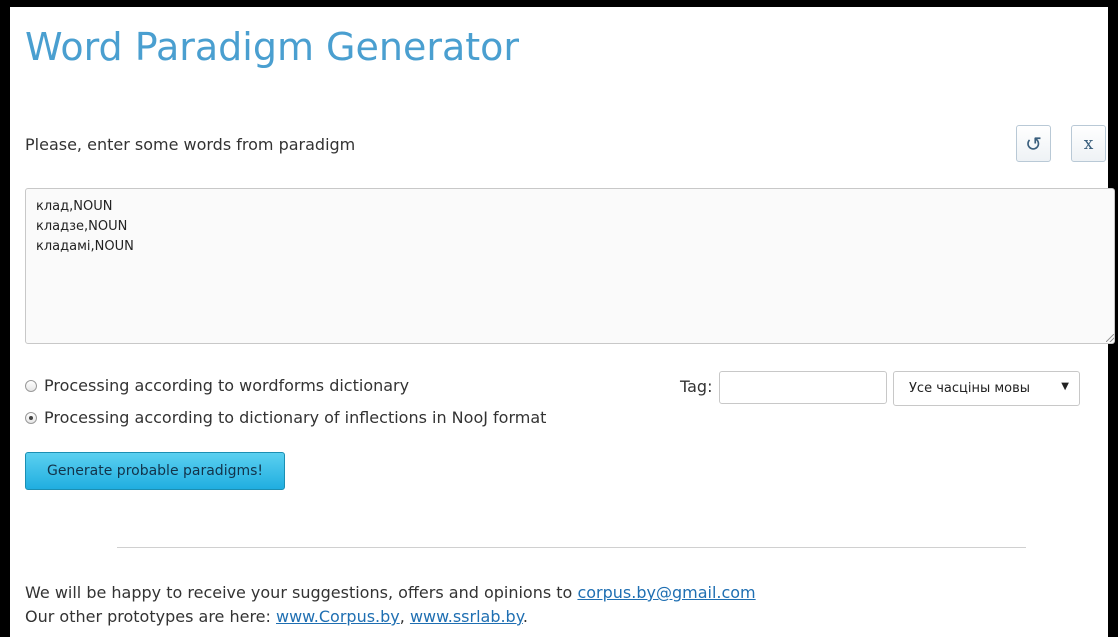 This screenshot has height=637, width=1118. What do you see at coordinates (31, 417) in the screenshot?
I see `radio-nooj` at bounding box center [31, 417].